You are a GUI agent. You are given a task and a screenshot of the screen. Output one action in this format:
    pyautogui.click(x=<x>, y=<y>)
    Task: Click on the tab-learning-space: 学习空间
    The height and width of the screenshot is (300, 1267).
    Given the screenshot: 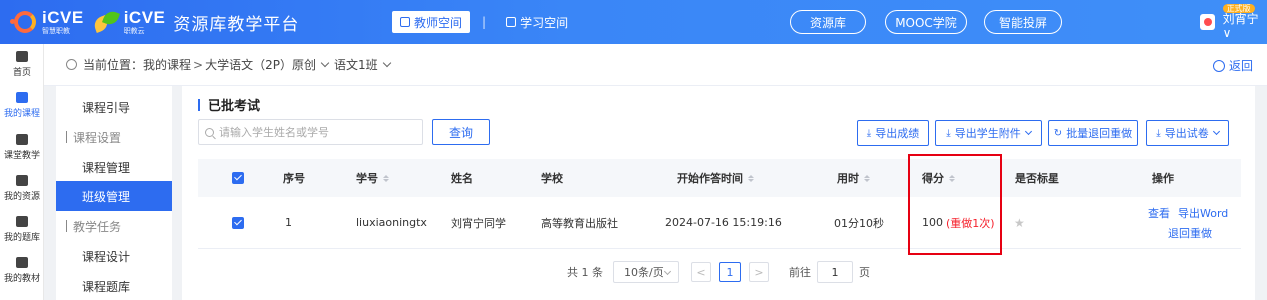 What is the action you would take?
    pyautogui.click(x=537, y=22)
    